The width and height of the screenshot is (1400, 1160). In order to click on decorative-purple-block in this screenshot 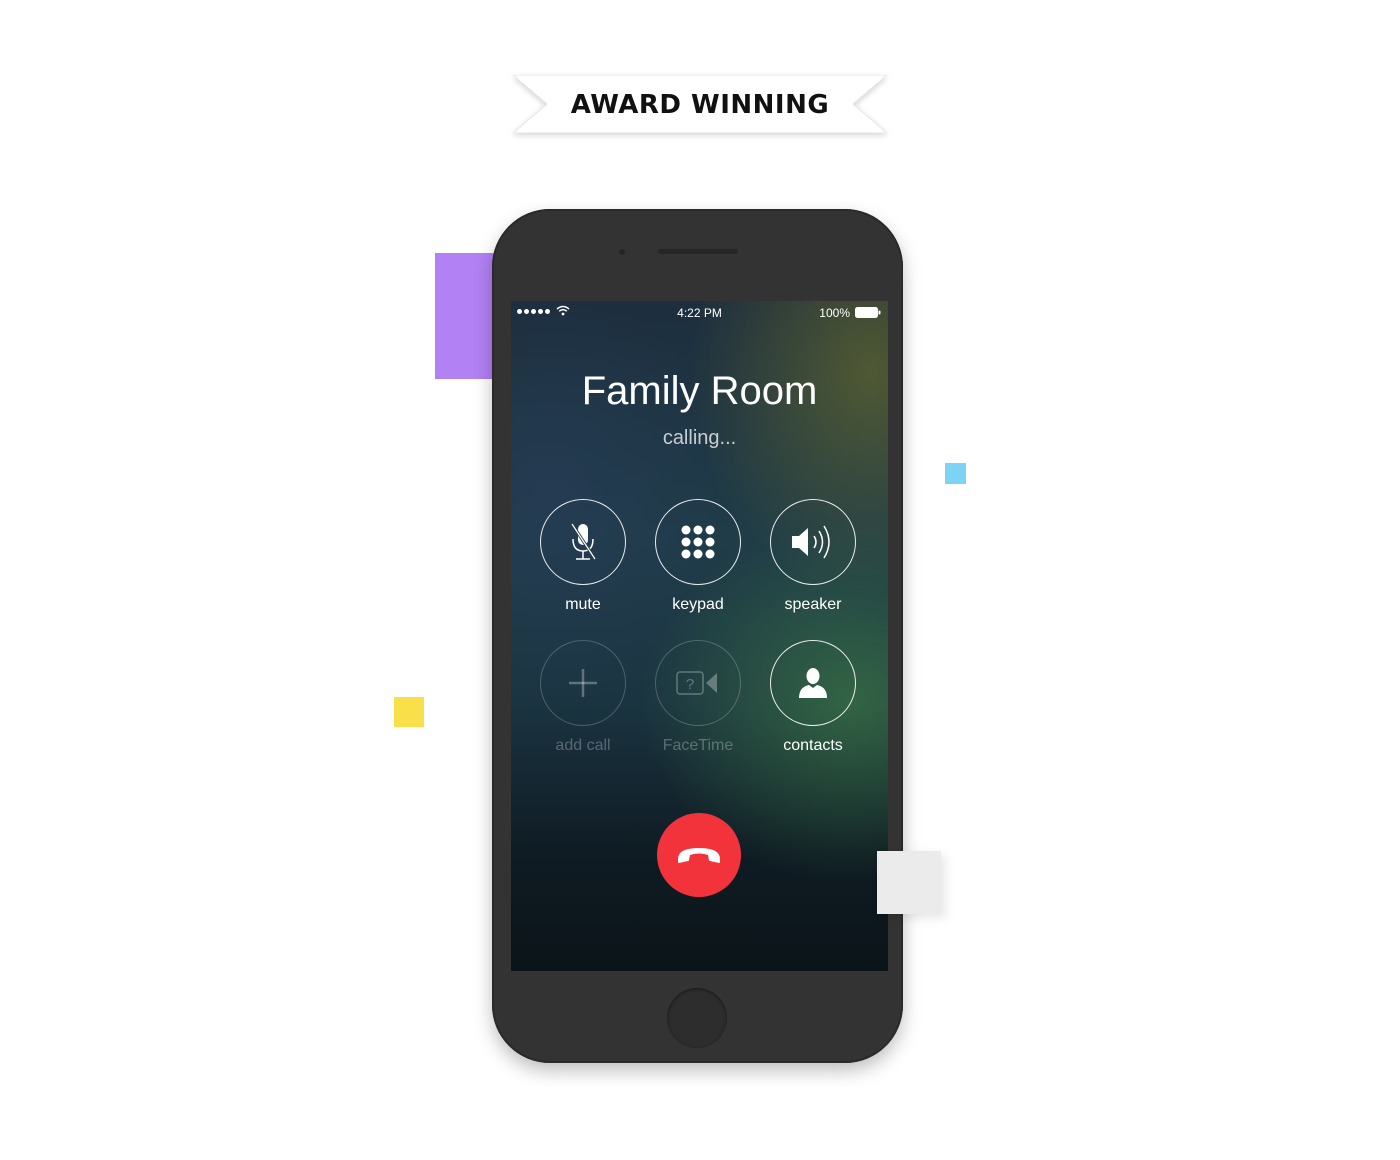, I will do `click(465, 316)`.